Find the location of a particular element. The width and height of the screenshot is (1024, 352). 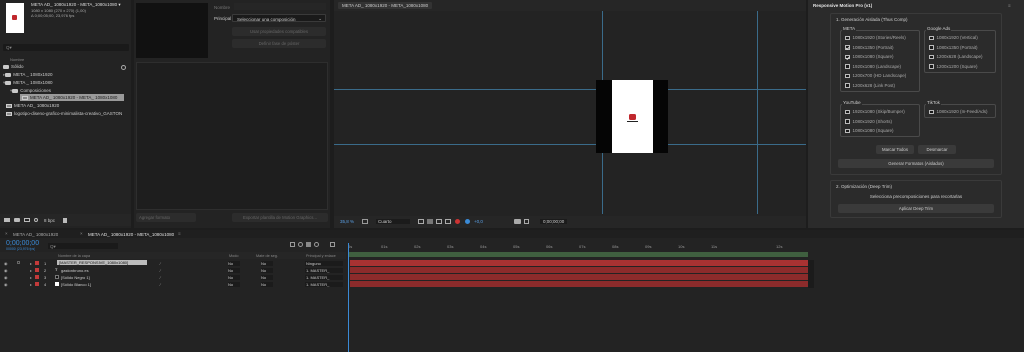

exposure-value: +0,0 is located at coordinates (478, 221).